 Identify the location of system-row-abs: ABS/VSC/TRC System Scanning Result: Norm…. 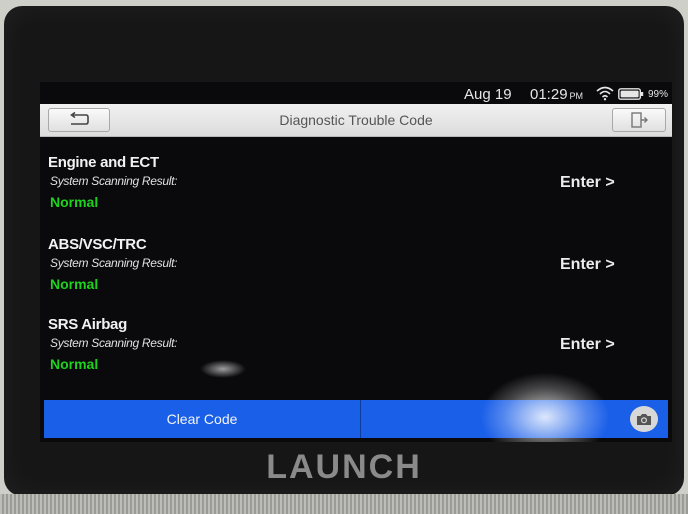
(356, 259).